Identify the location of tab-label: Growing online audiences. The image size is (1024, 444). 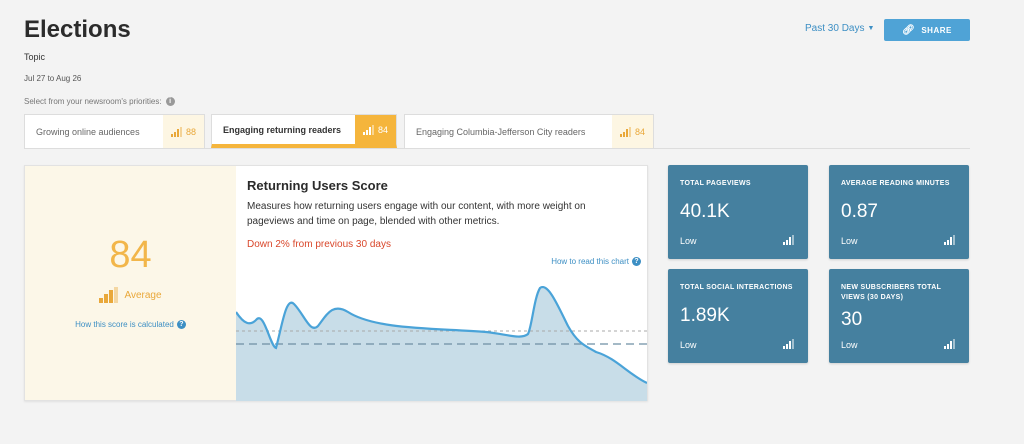
(88, 131).